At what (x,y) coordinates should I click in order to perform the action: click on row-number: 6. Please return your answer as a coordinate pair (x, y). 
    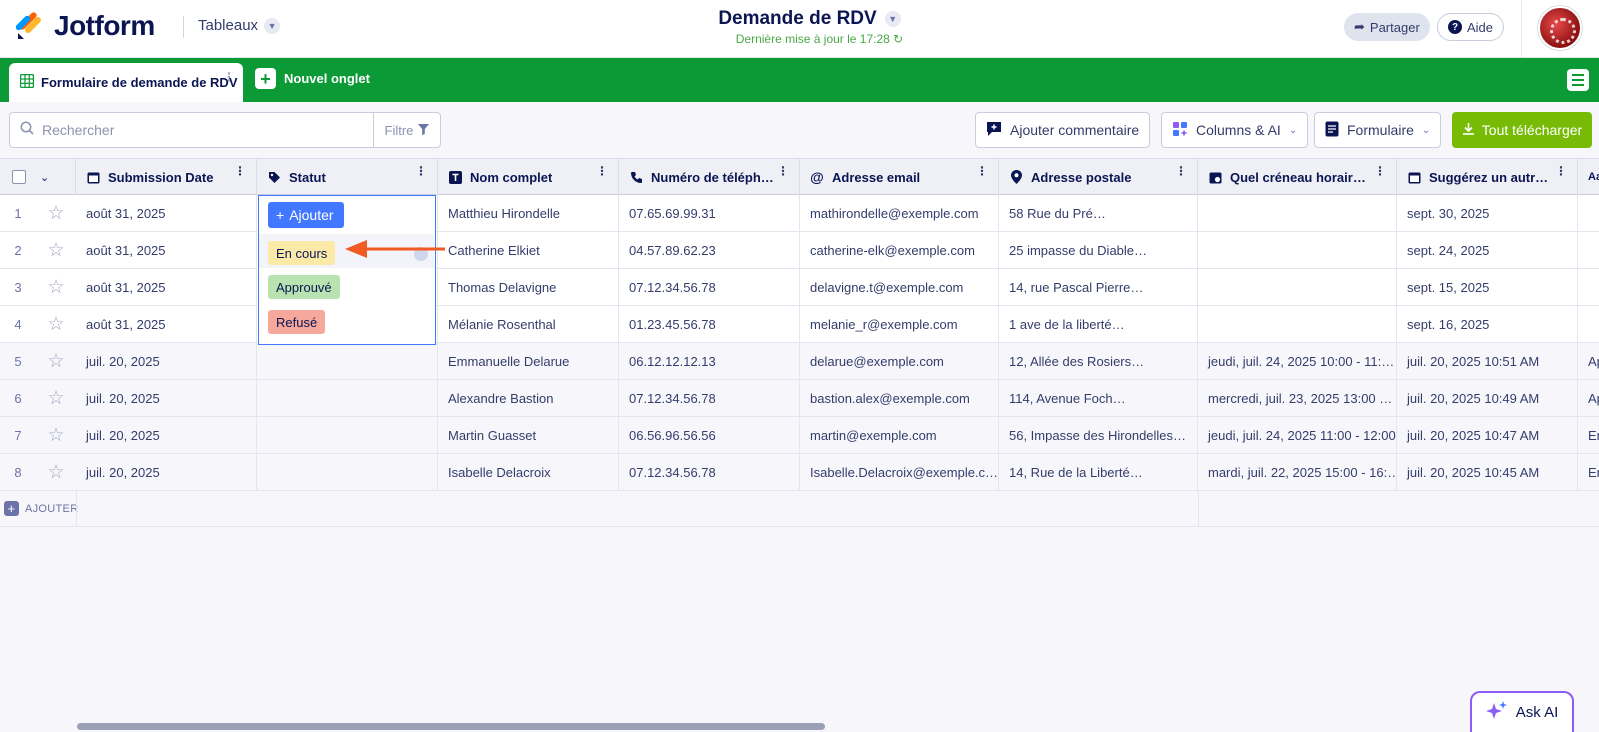
    Looking at the image, I should click on (18, 398).